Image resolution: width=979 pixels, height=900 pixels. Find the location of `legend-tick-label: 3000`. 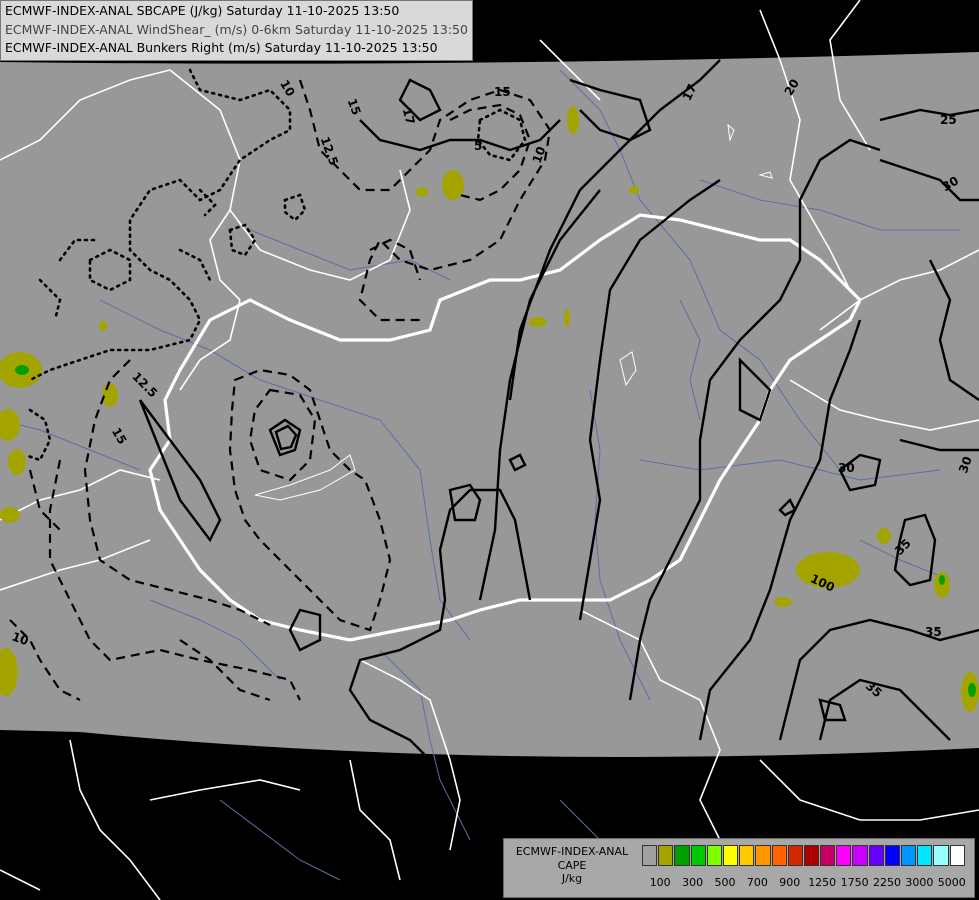

legend-tick-label: 3000 is located at coordinates (919, 882).